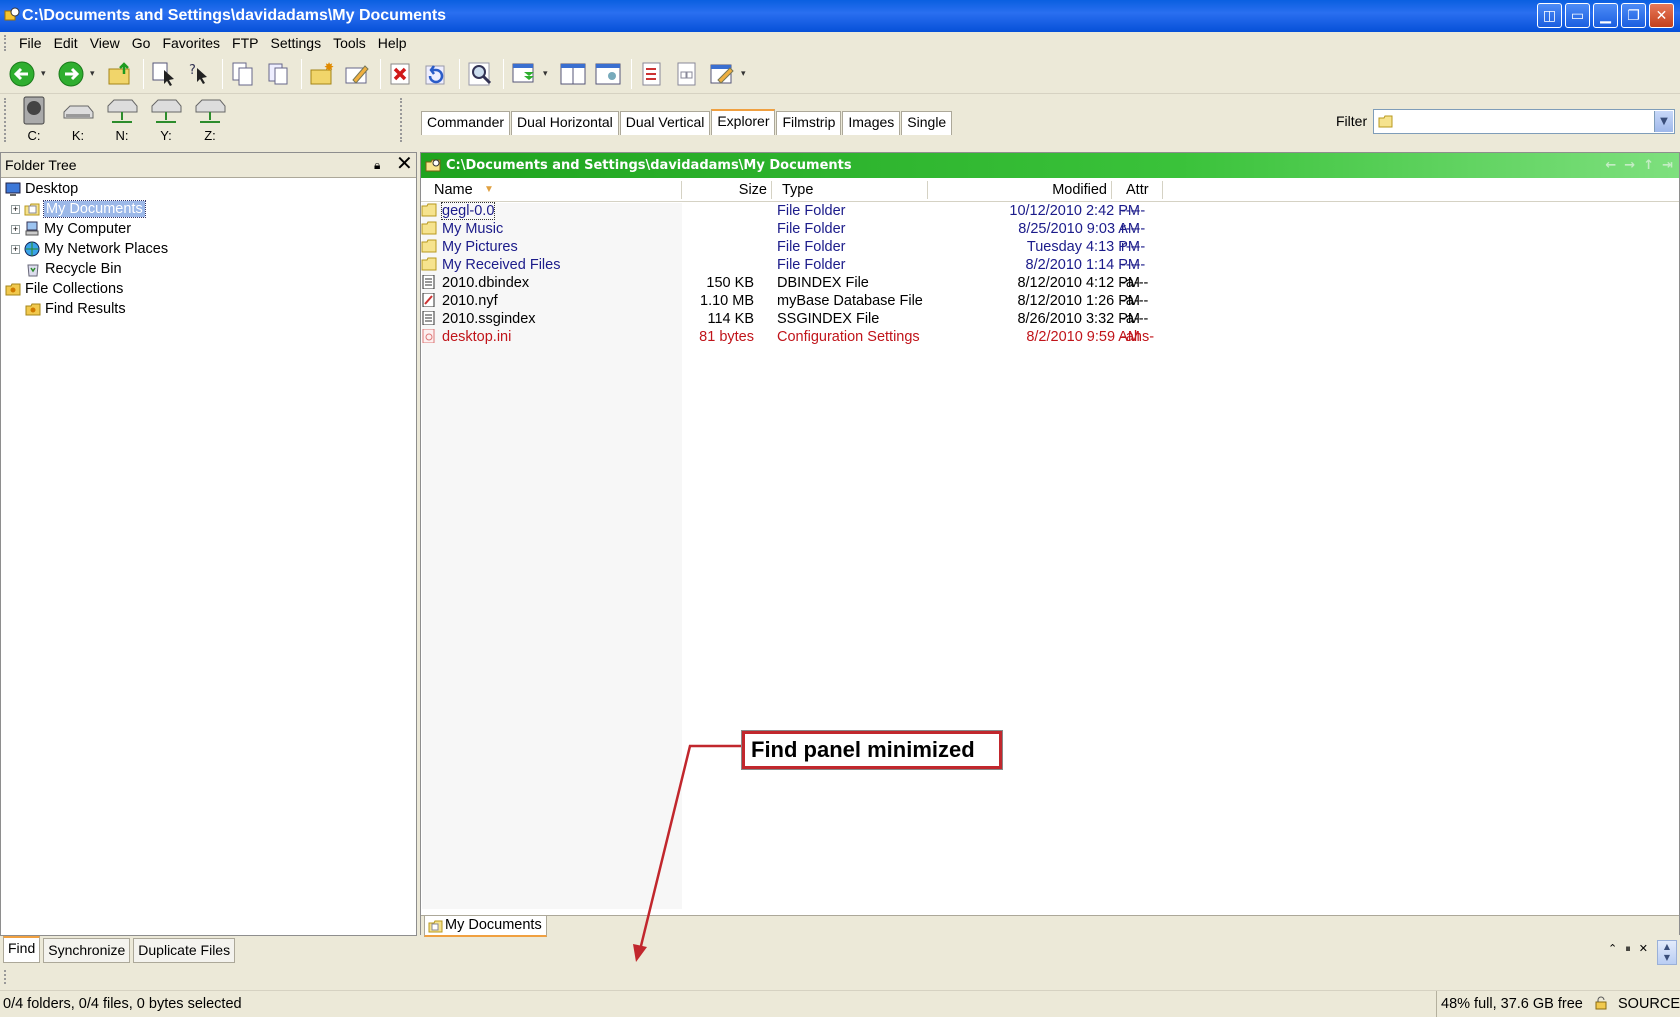 The width and height of the screenshot is (1680, 1017). I want to click on nav-up-icon: ↑, so click(1648, 165).